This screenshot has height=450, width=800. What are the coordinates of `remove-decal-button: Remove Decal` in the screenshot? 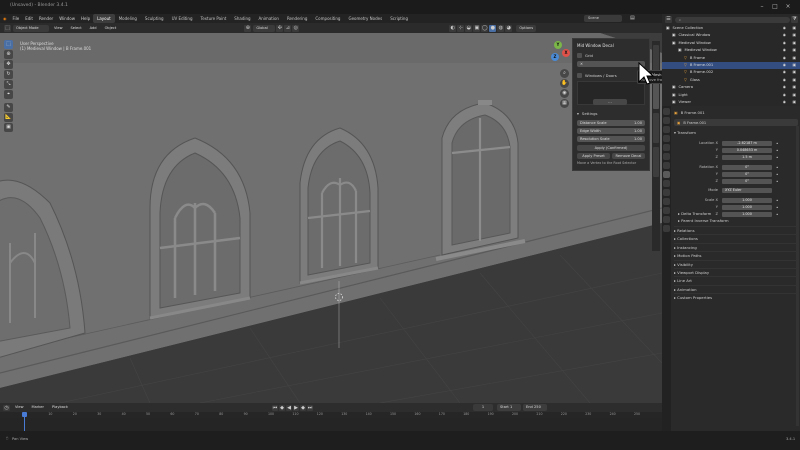 It's located at (628, 156).